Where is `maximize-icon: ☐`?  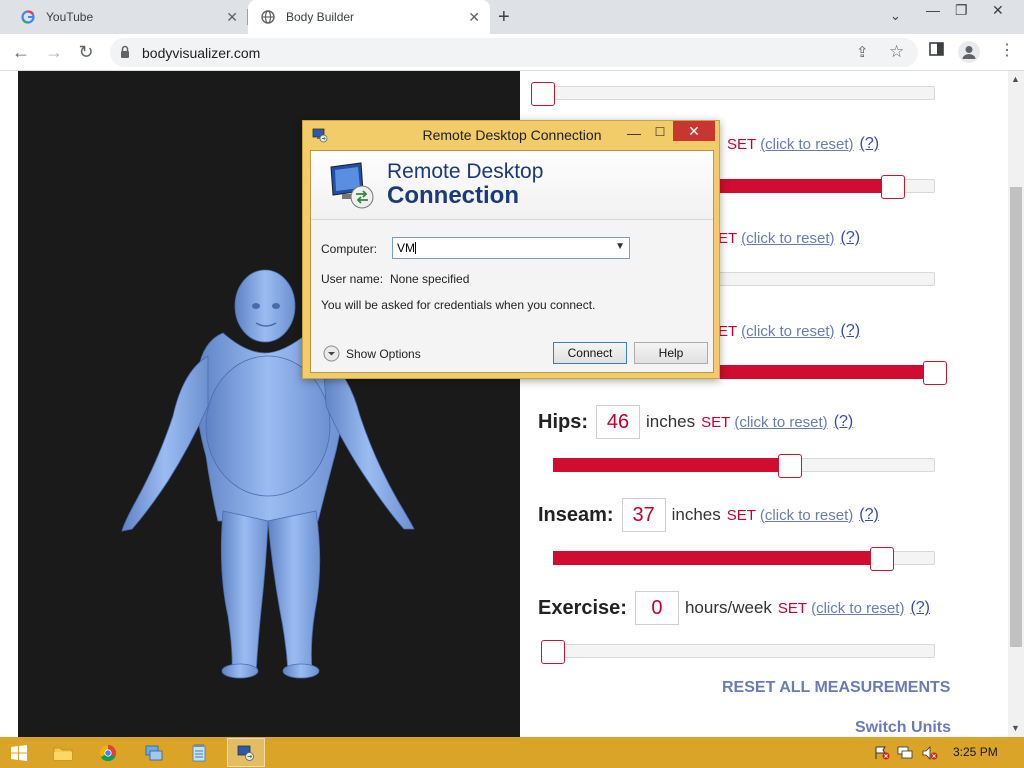
maximize-icon: ☐ is located at coordinates (660, 134).